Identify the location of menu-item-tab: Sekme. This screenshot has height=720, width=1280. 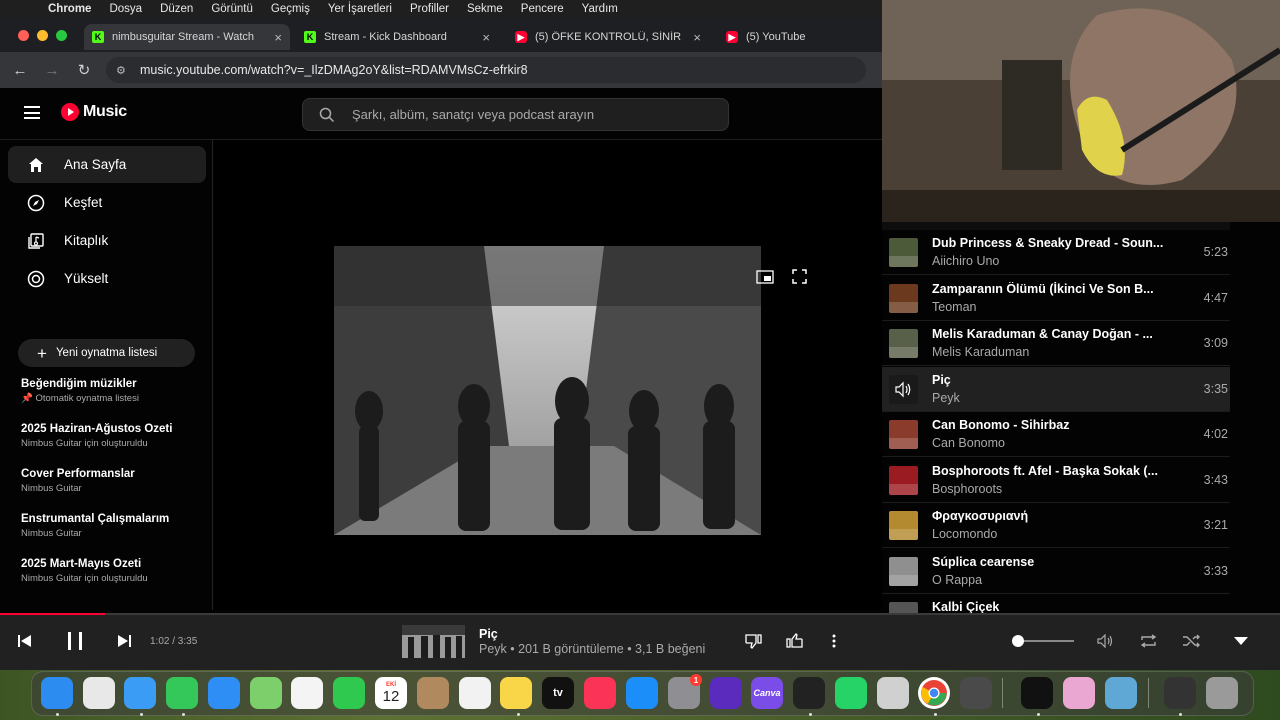
(485, 9).